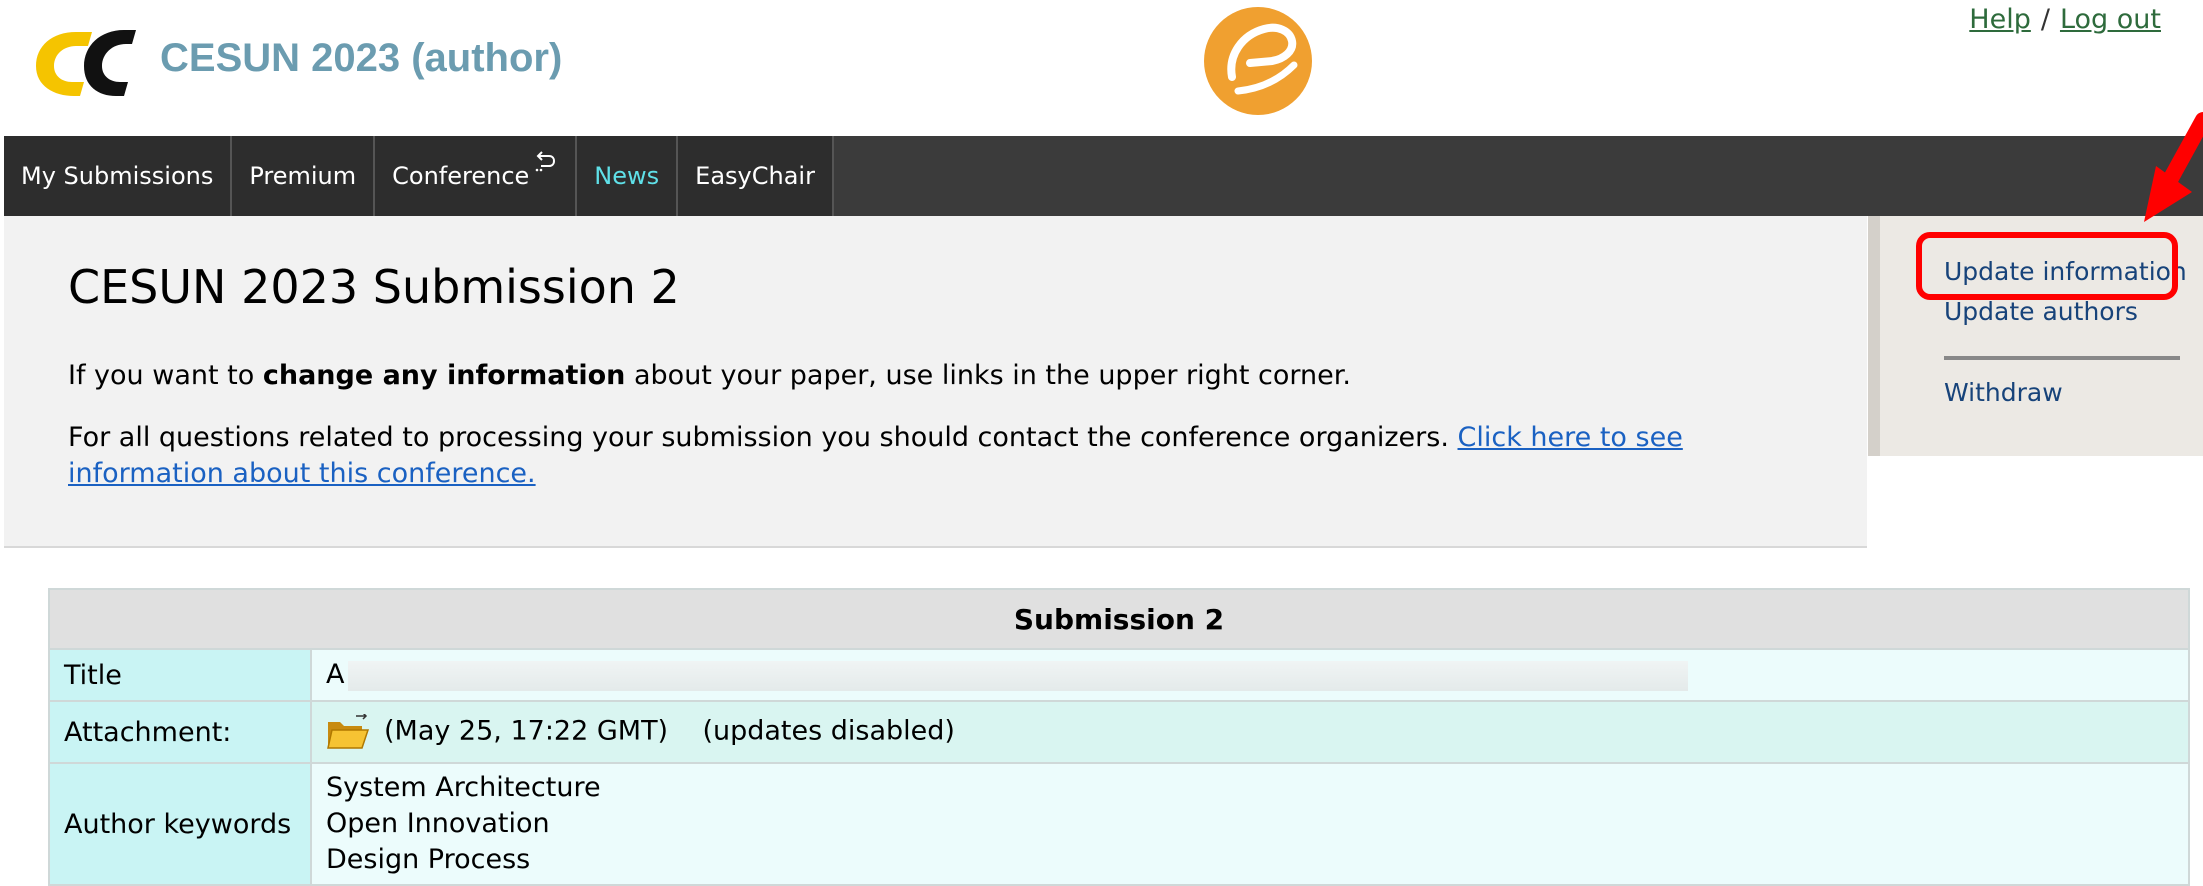 Image resolution: width=2203 pixels, height=886 pixels. Describe the element at coordinates (2041, 311) in the screenshot. I see `update-authors-link: Update authors` at that location.